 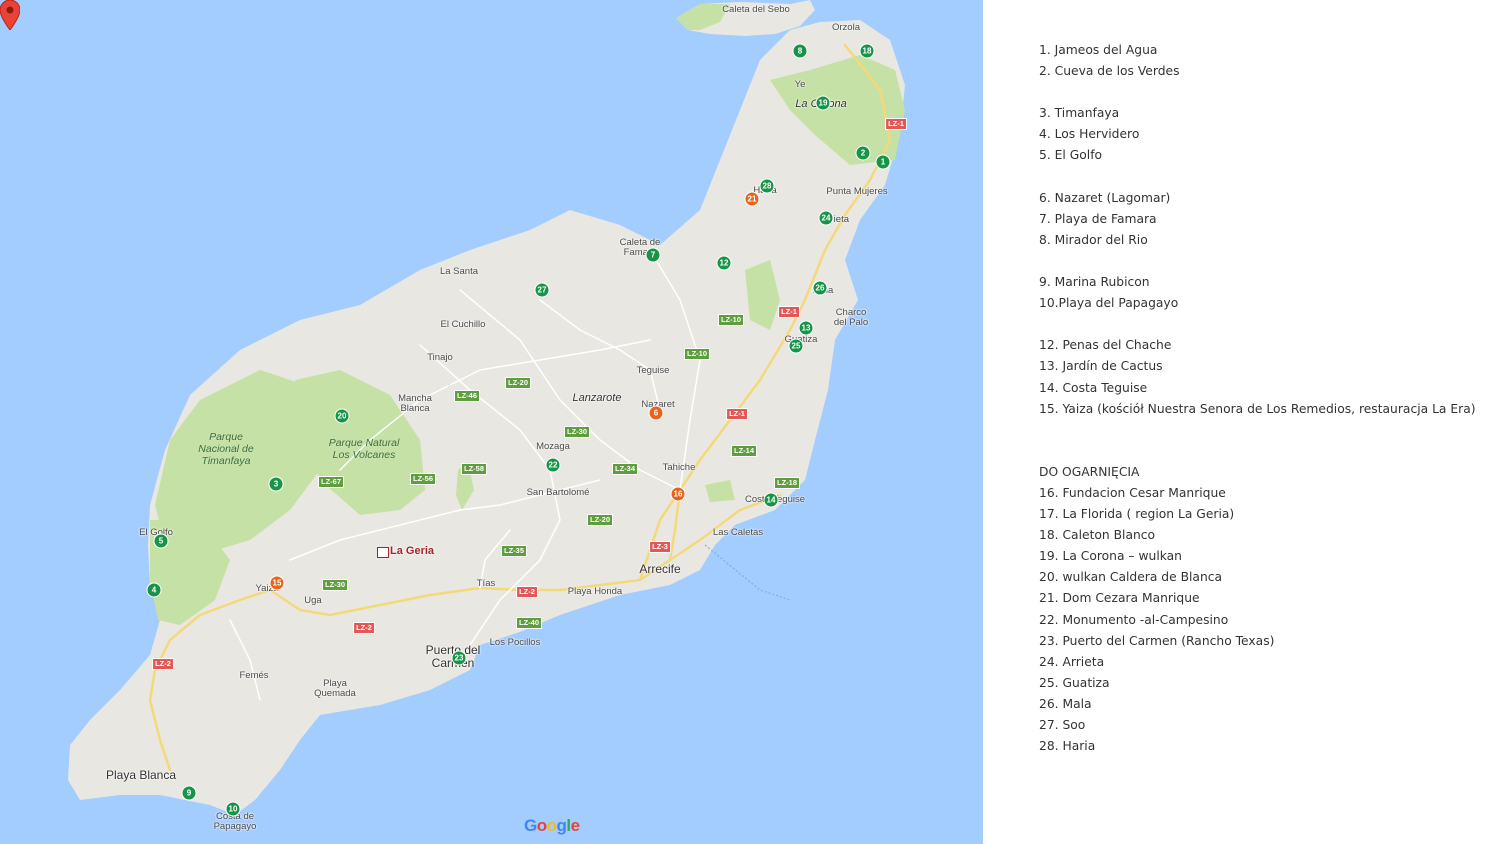 I want to click on legend-item: 13. Jardín de Cactus, so click(x=1101, y=366).